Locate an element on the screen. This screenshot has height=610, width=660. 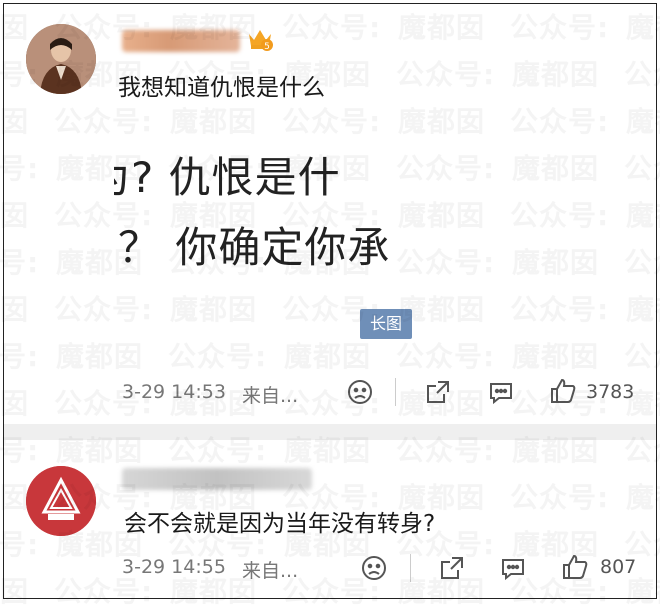
vip-crown-icon: 5 is located at coordinates (260, 41).